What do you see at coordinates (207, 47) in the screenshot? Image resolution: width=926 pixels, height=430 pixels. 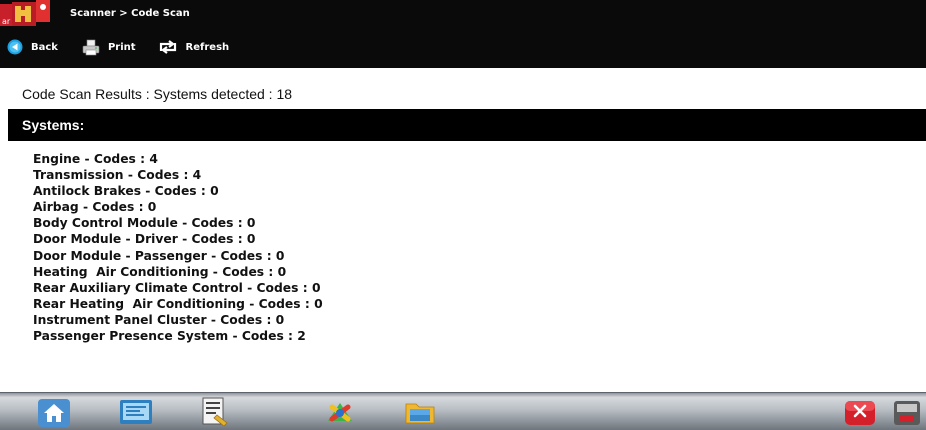 I see `refresh-label: Refresh` at bounding box center [207, 47].